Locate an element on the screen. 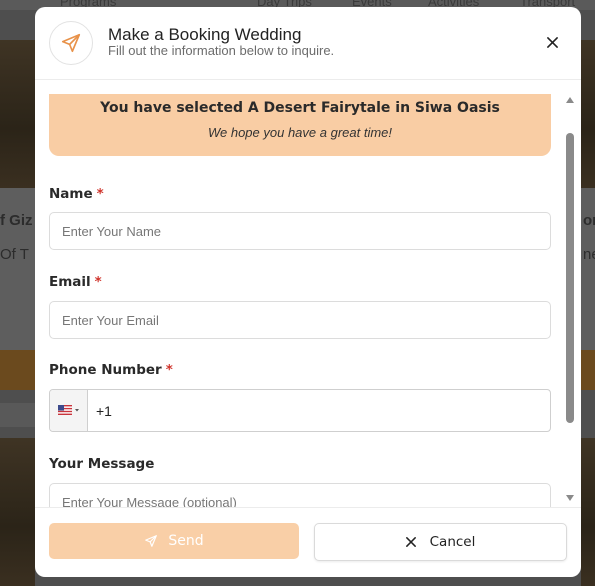 The height and width of the screenshot is (586, 595). bg-card-sub: Of T is located at coordinates (14, 254).